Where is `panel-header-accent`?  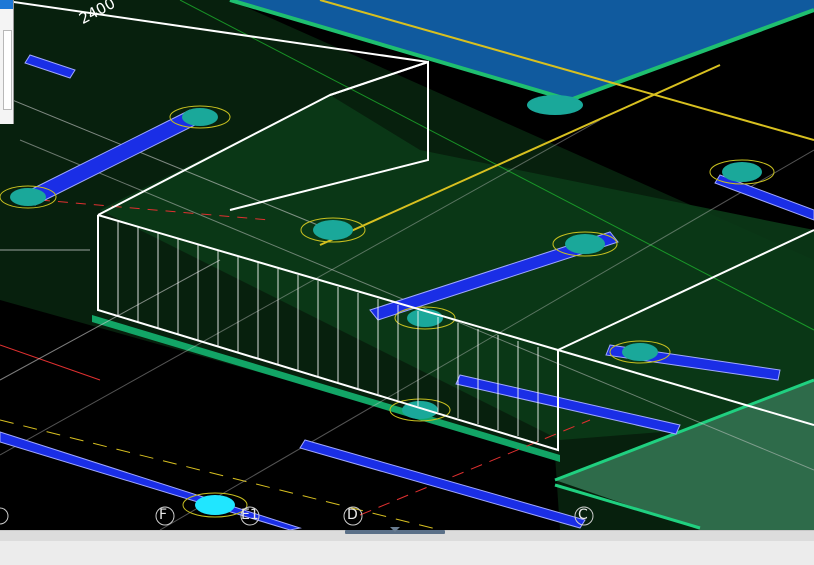 panel-header-accent is located at coordinates (6, 4).